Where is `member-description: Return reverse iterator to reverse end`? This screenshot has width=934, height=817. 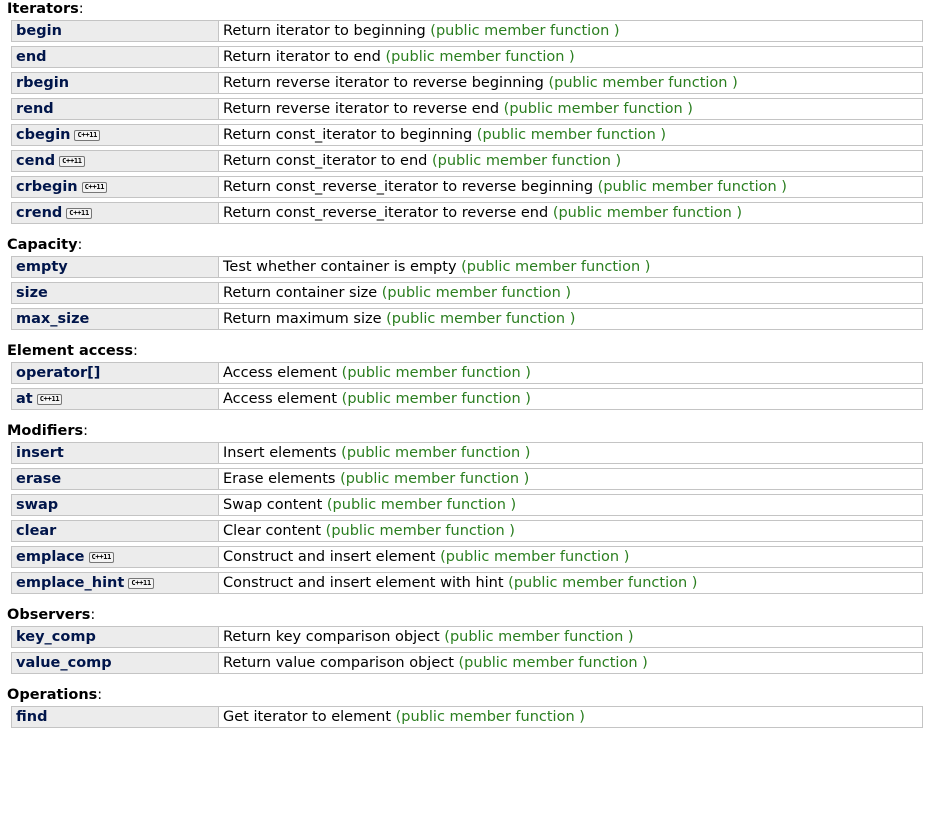
member-description: Return reverse iterator to reverse end is located at coordinates (361, 109).